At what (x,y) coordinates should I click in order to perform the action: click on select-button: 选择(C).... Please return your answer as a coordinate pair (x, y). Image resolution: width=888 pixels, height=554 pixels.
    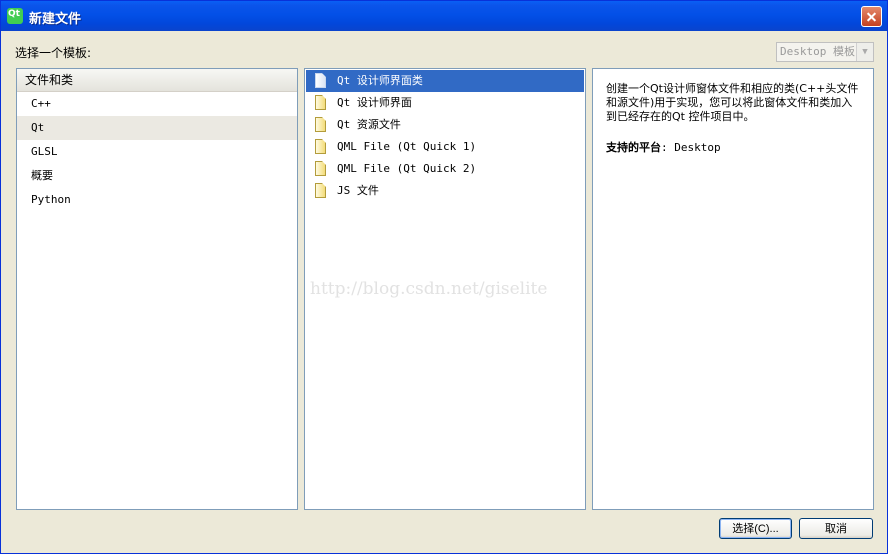
    Looking at the image, I should click on (755, 528).